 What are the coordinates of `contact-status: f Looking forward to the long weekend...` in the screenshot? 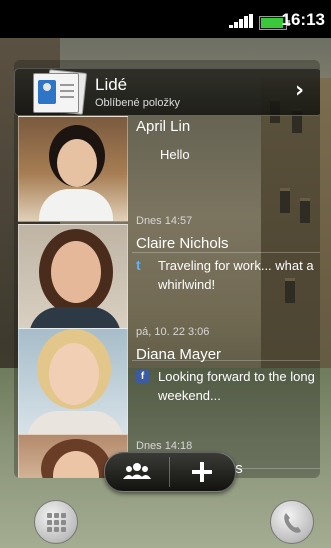 It's located at (226, 386).